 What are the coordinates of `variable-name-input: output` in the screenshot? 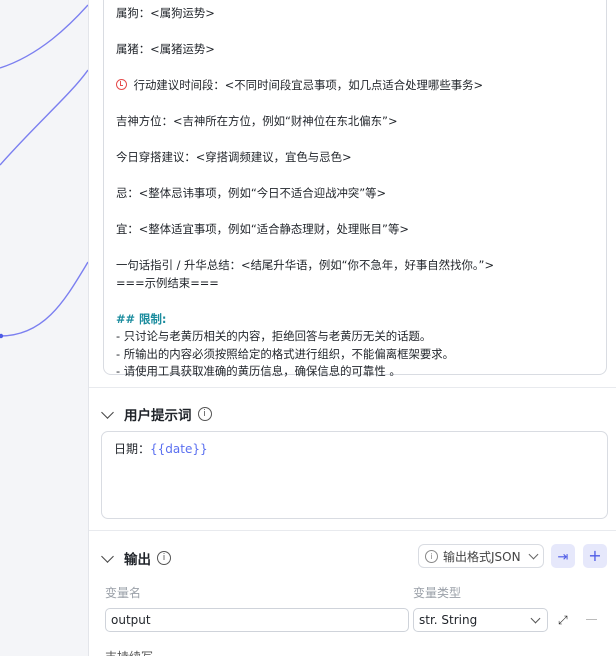 It's located at (257, 620).